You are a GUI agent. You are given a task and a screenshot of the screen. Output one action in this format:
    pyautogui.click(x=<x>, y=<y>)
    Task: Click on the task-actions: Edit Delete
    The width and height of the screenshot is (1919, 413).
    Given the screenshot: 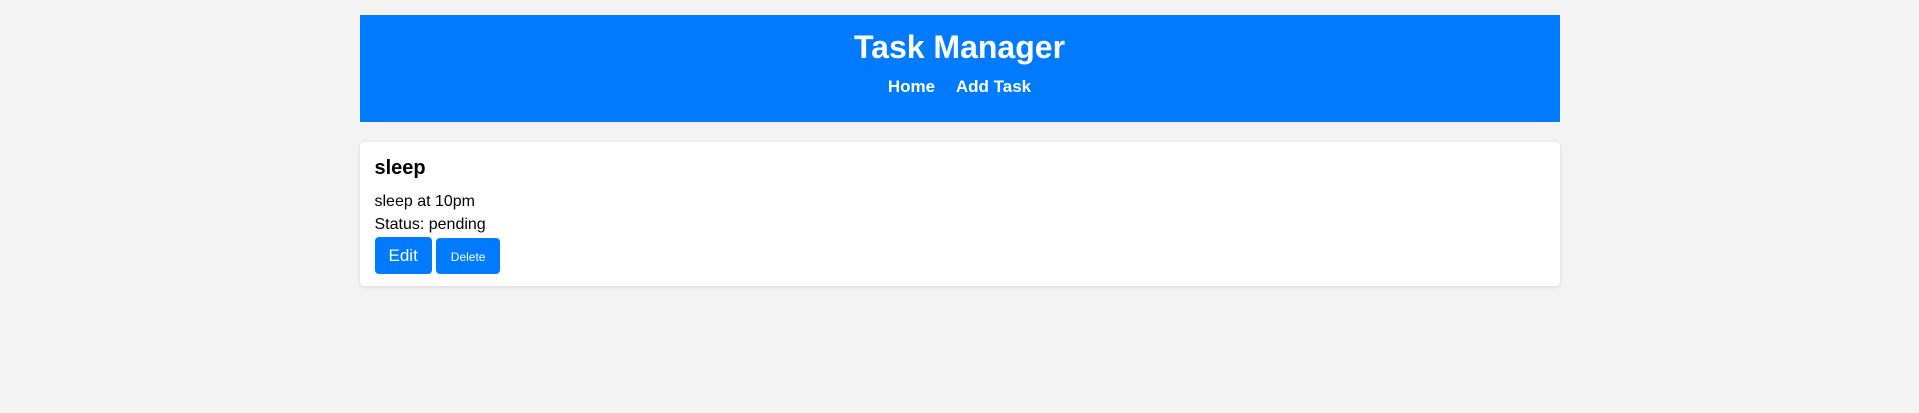 What is the action you would take?
    pyautogui.click(x=959, y=255)
    